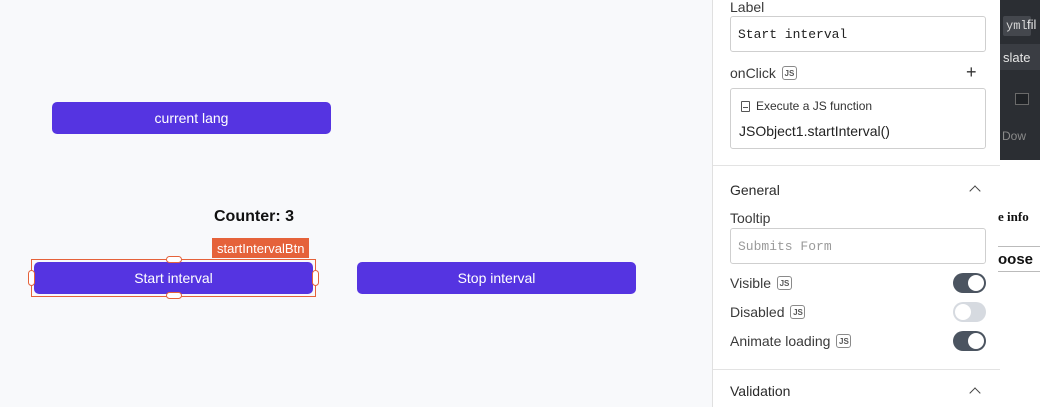 The image size is (1040, 407). I want to click on resize-handle-top, so click(174, 259).